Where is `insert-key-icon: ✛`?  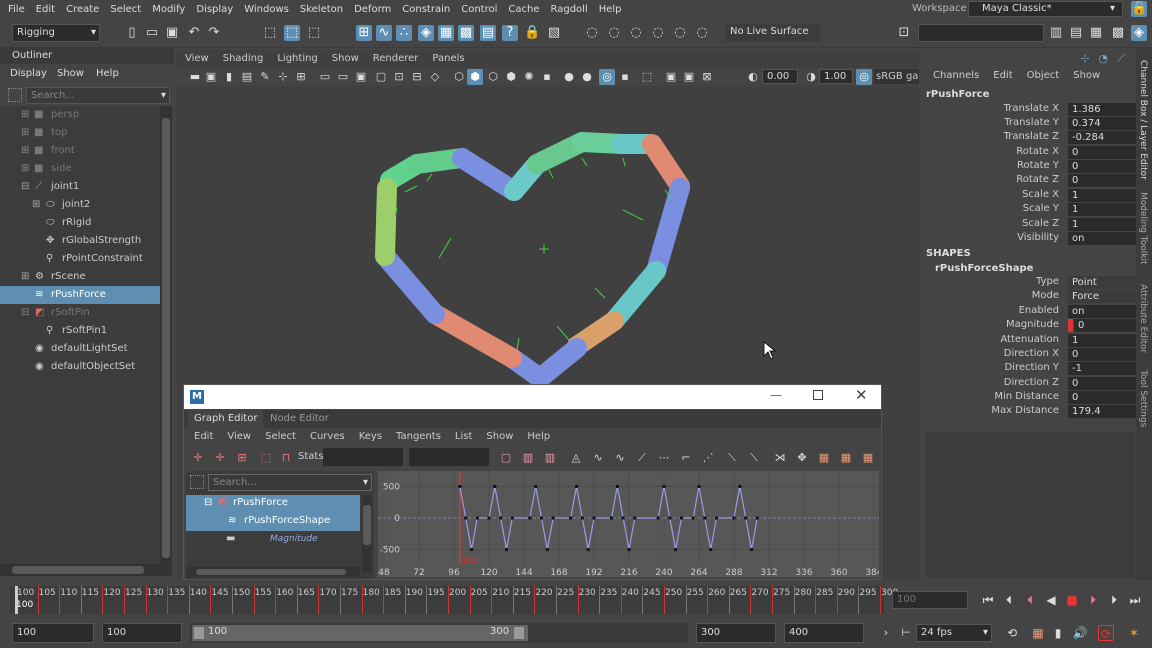 insert-key-icon: ✛ is located at coordinates (220, 458).